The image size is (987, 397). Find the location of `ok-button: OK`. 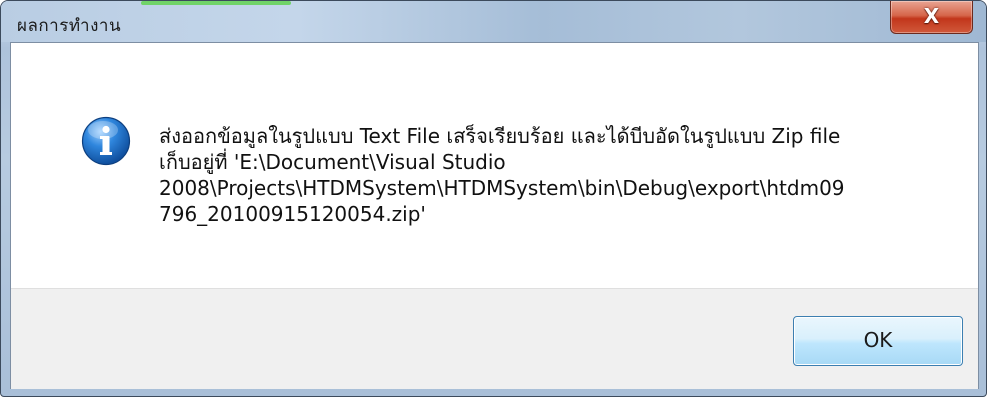

ok-button: OK is located at coordinates (878, 341).